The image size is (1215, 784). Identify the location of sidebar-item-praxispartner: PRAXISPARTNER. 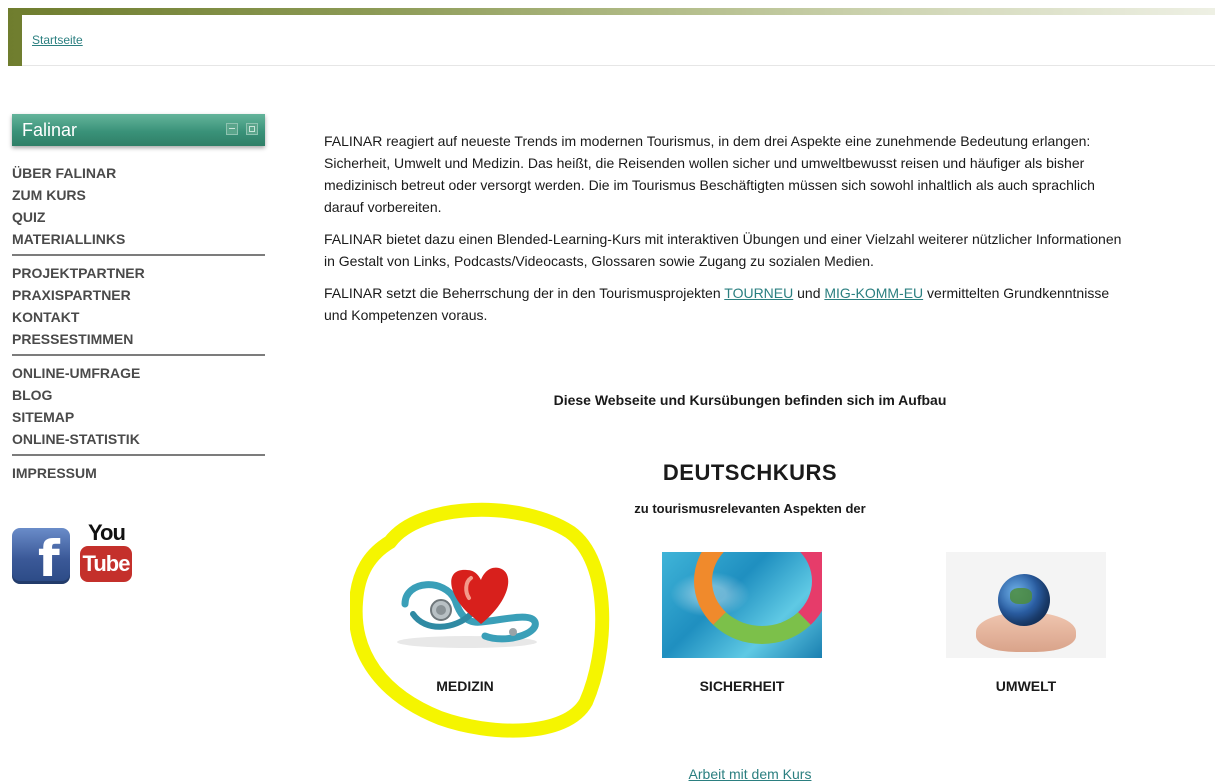
(138, 295).